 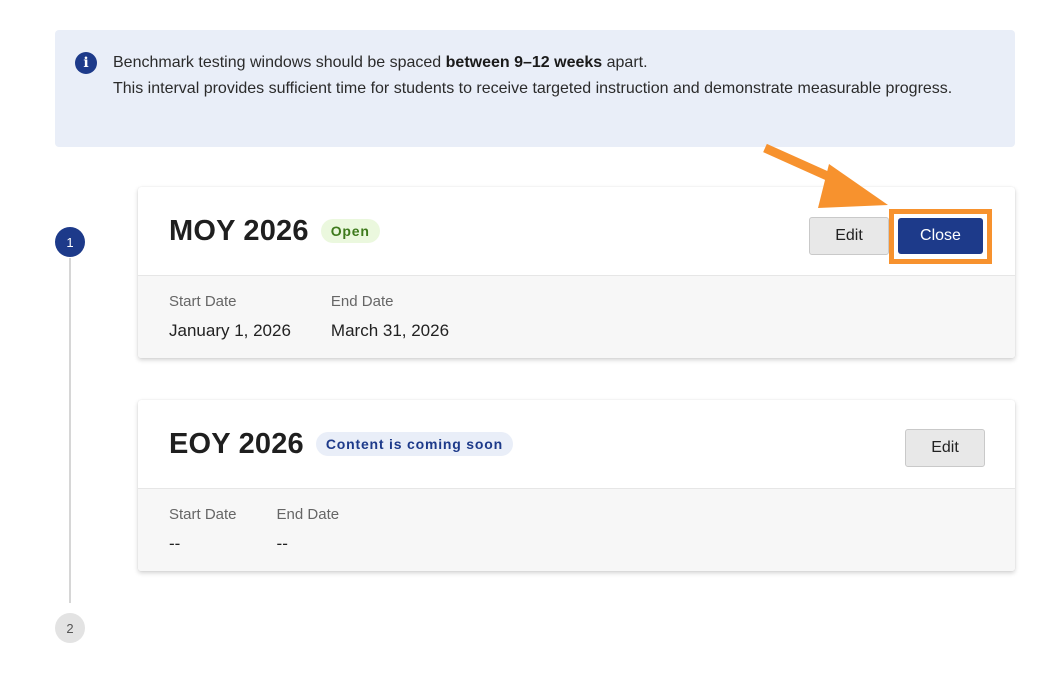 I want to click on stepper-line, so click(x=70, y=430).